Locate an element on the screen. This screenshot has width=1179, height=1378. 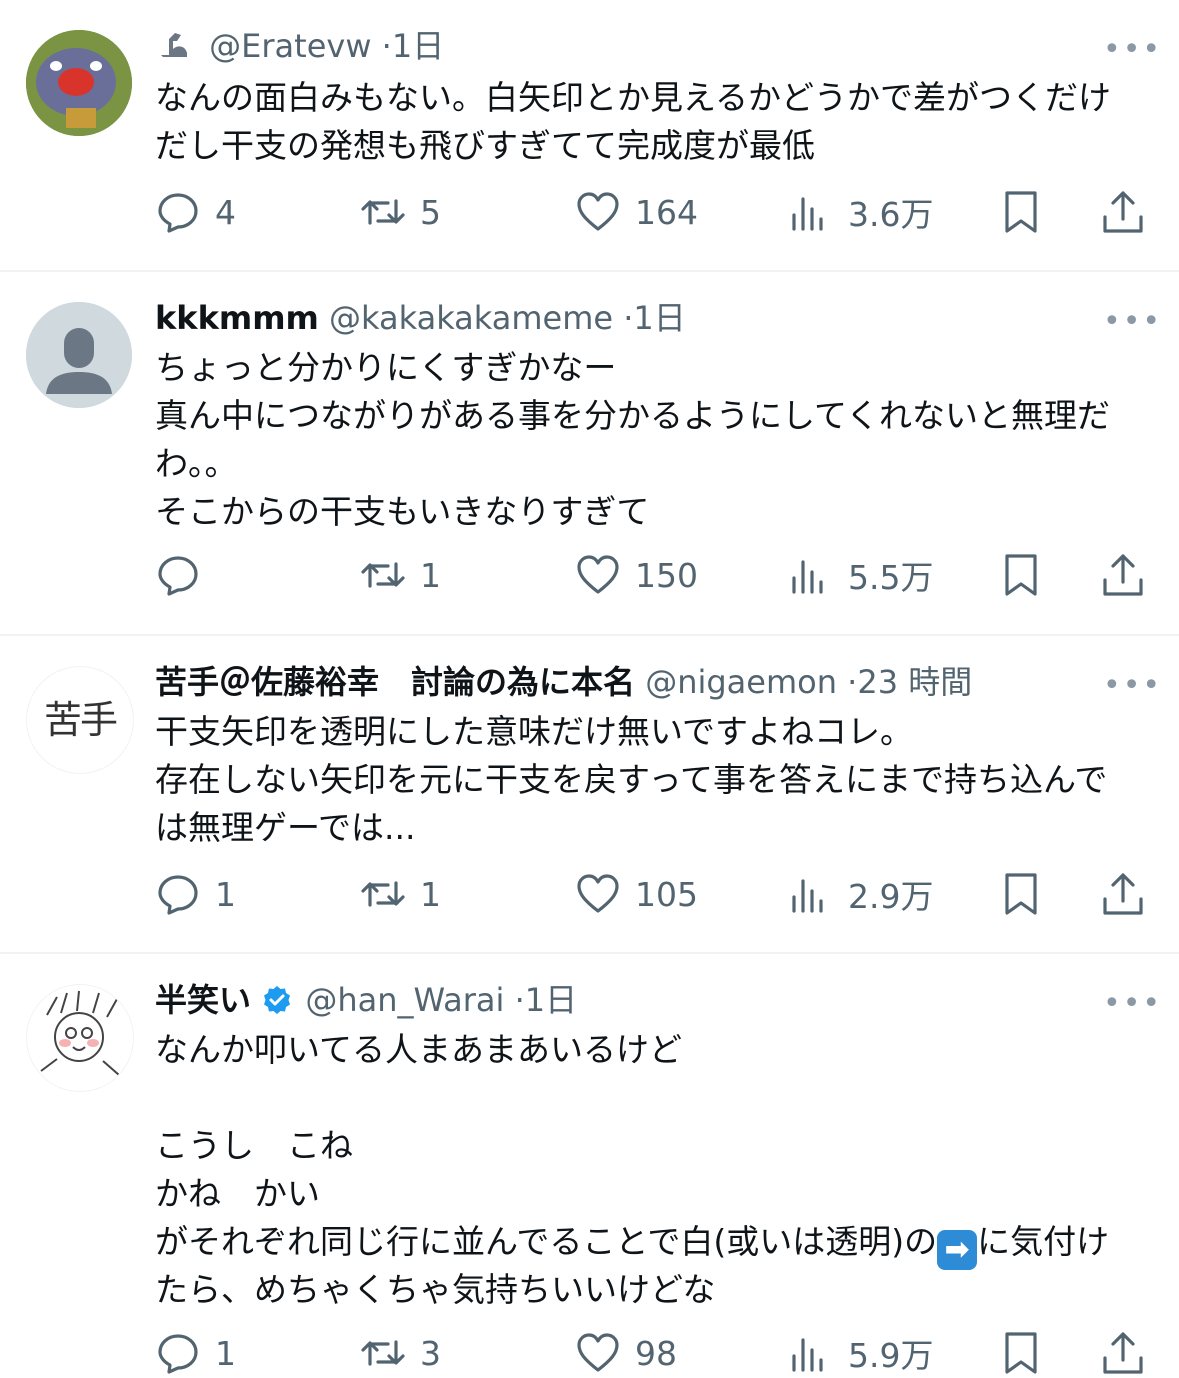
like-count: 105 is located at coordinates (666, 894).